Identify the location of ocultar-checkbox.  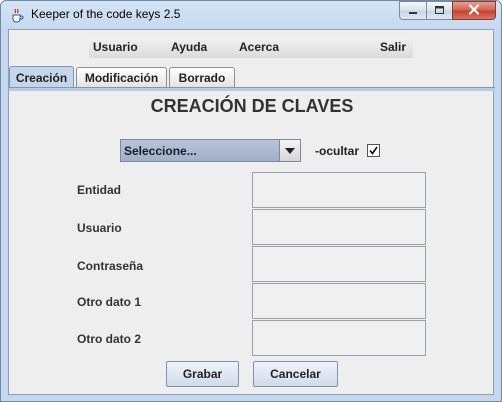
(373, 150).